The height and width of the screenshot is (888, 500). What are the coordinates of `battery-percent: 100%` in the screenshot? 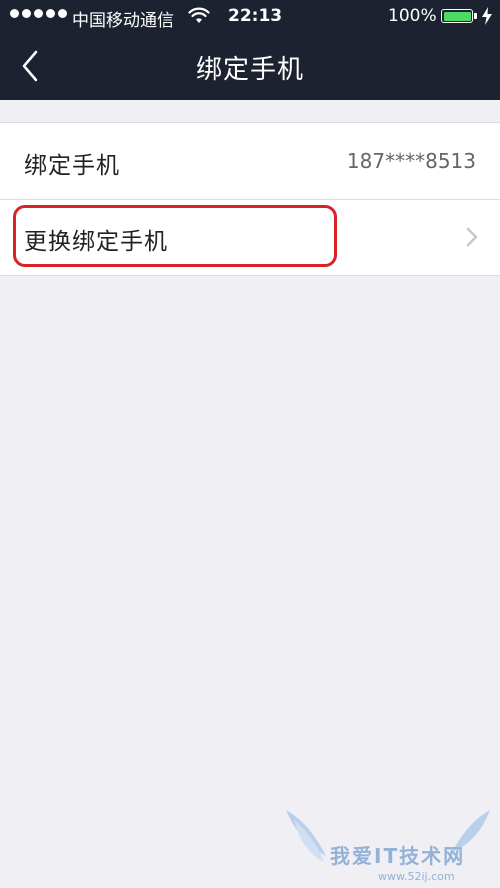 It's located at (412, 16).